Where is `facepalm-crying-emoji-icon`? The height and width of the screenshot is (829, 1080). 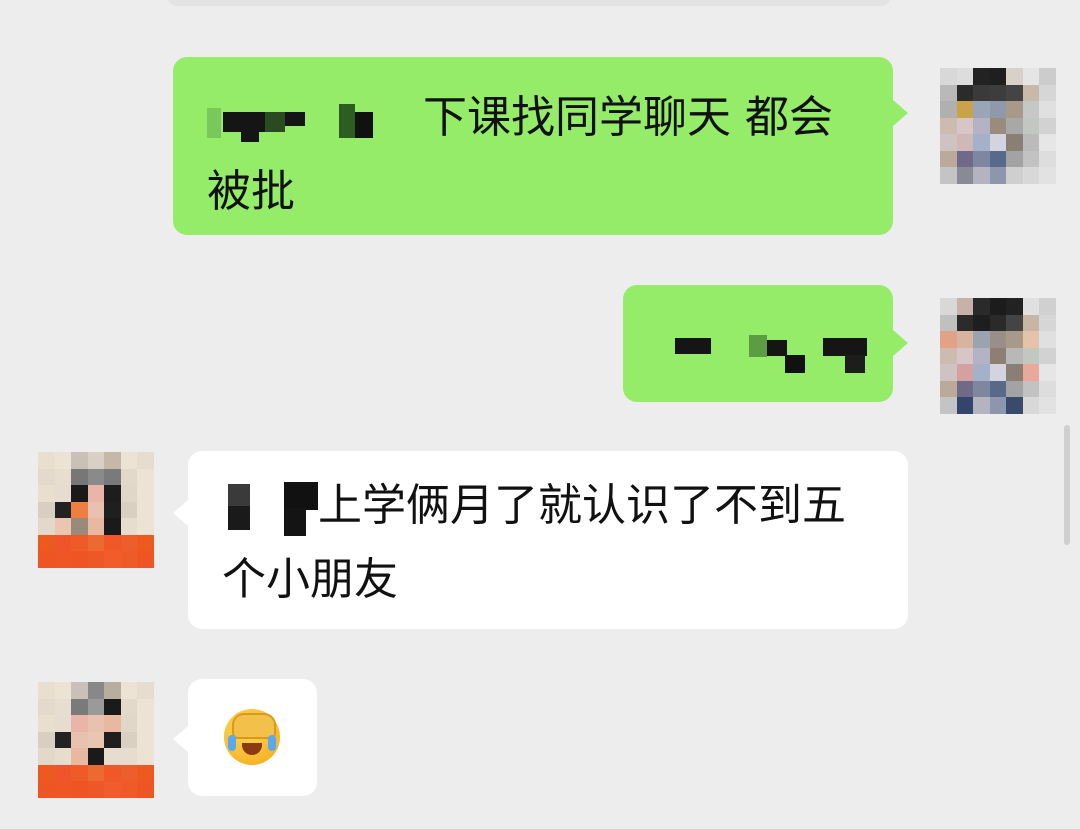 facepalm-crying-emoji-icon is located at coordinates (252, 737).